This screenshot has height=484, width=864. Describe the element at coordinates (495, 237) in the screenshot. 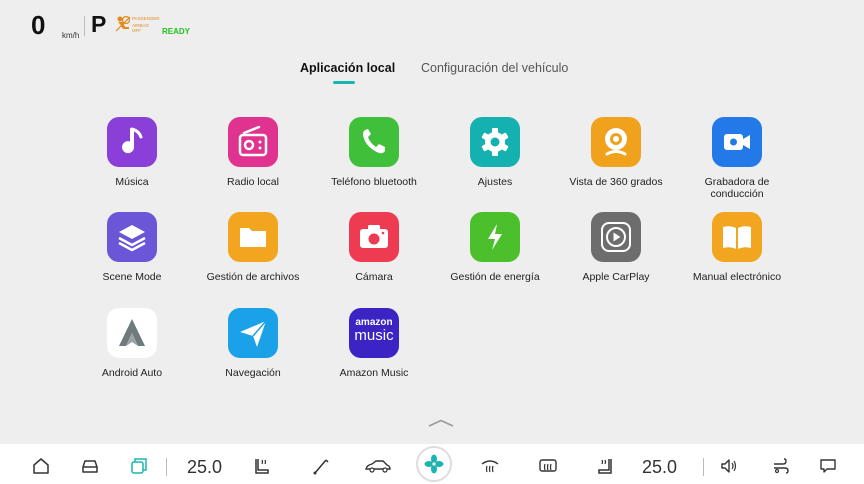

I see `lightning-icon` at that location.